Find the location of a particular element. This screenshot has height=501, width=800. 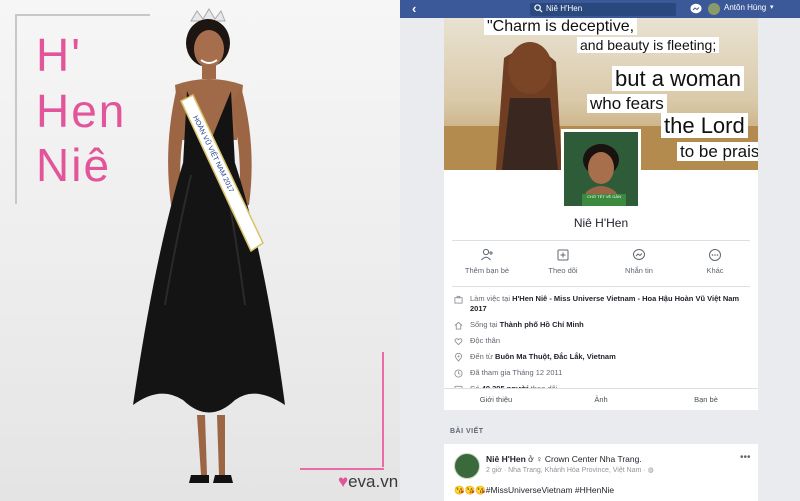

cover-quote-line: but a woman is located at coordinates (678, 79).